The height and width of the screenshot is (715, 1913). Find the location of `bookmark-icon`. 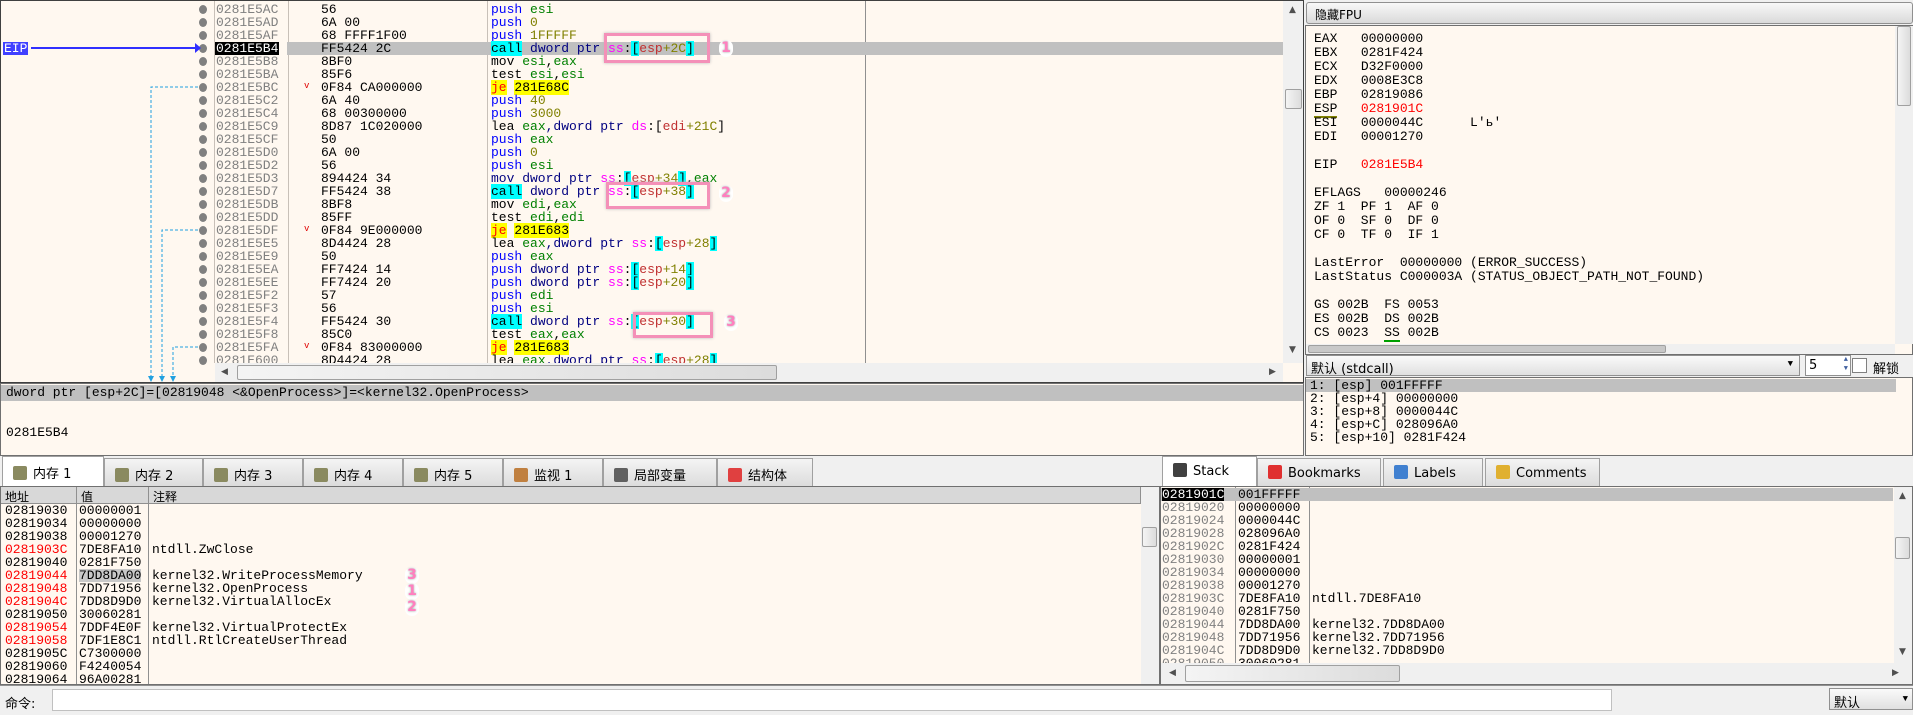

bookmark-icon is located at coordinates (1275, 472).